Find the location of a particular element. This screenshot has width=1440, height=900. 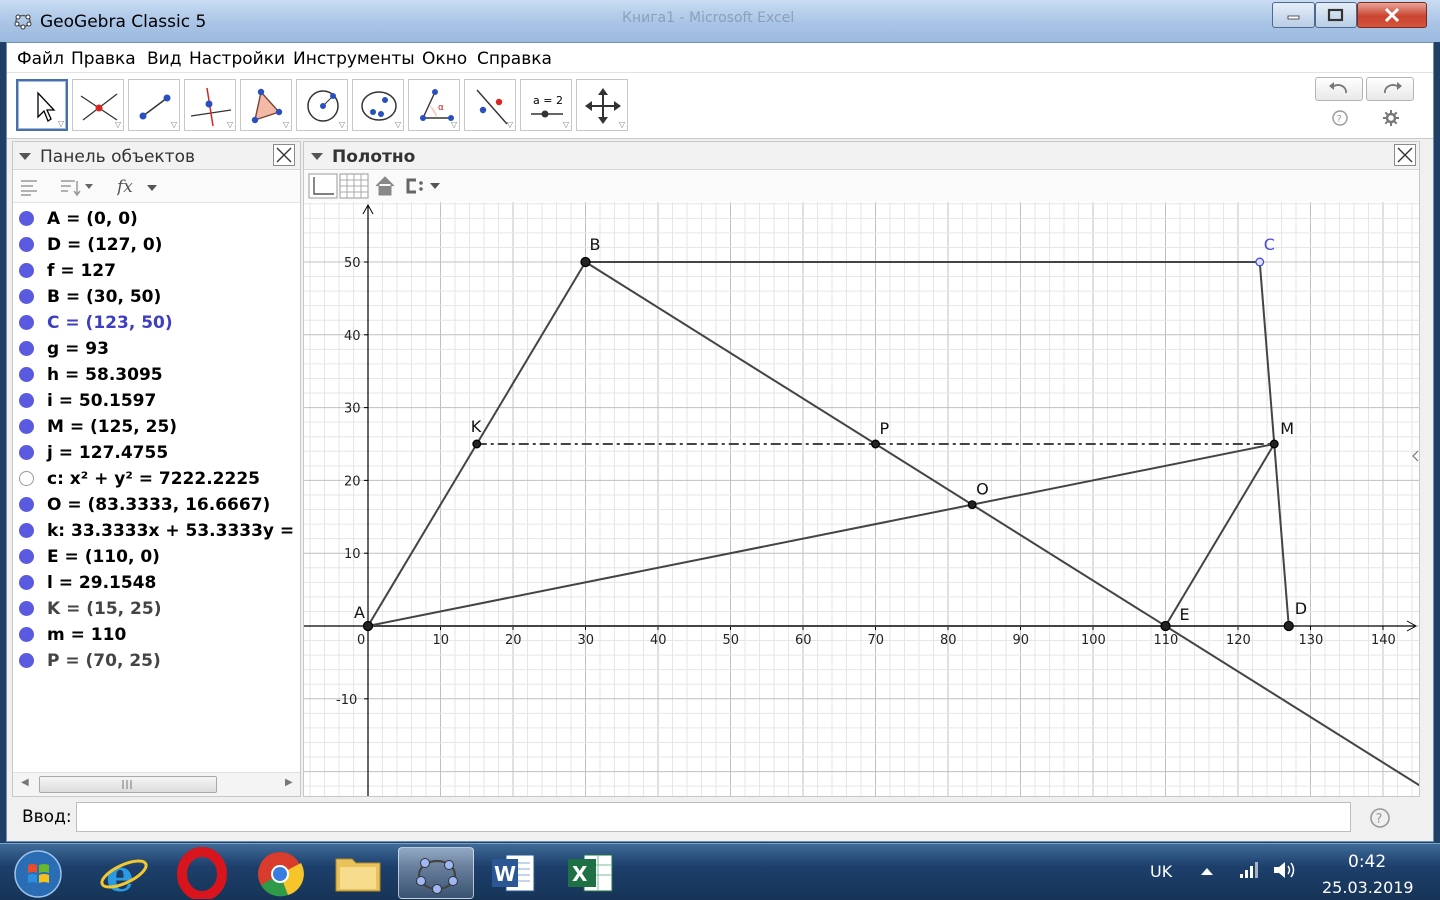

menu-view: Вид is located at coordinates (164, 59).